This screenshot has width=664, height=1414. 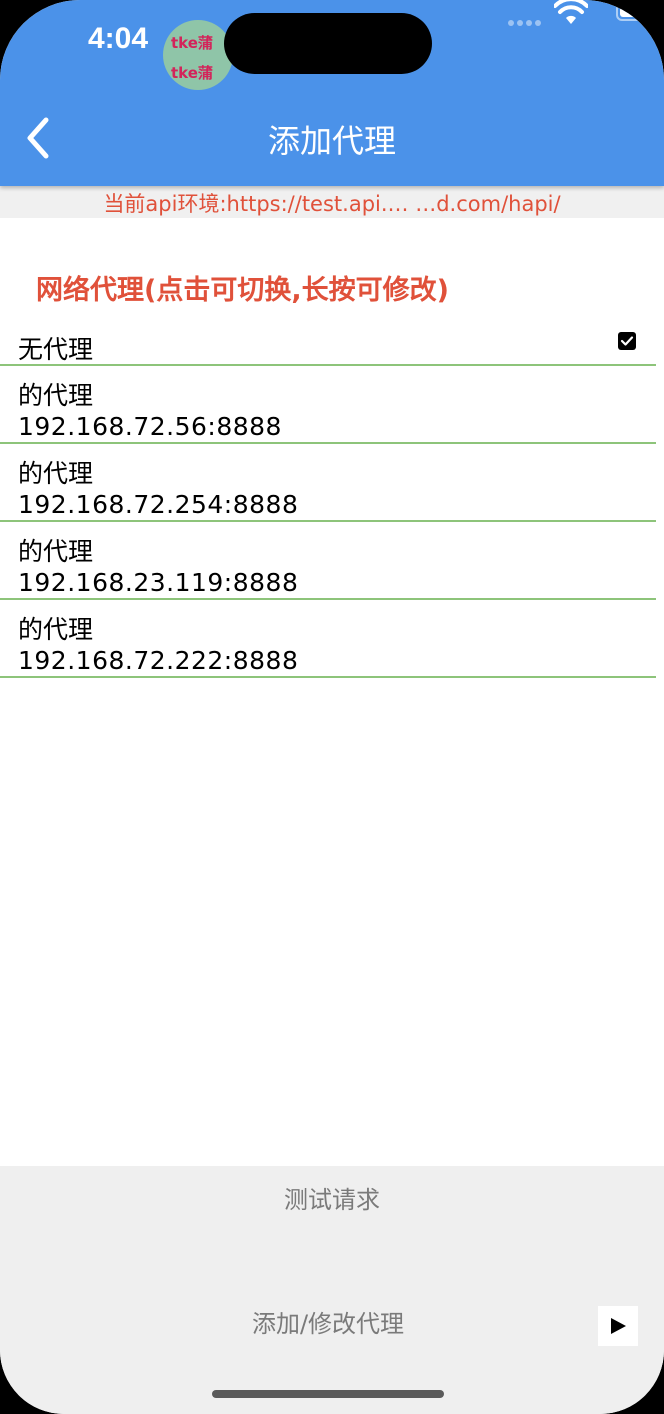 What do you see at coordinates (328, 405) in the screenshot?
I see `proxy-item: 的代理 192.168.72.56:8888` at bounding box center [328, 405].